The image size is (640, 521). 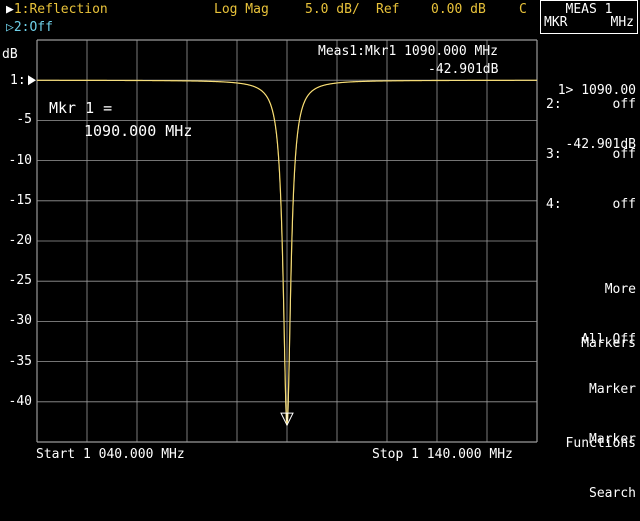 I want to click on meas-menu-title: MEAS 1 MKR MHz, so click(x=589, y=17).